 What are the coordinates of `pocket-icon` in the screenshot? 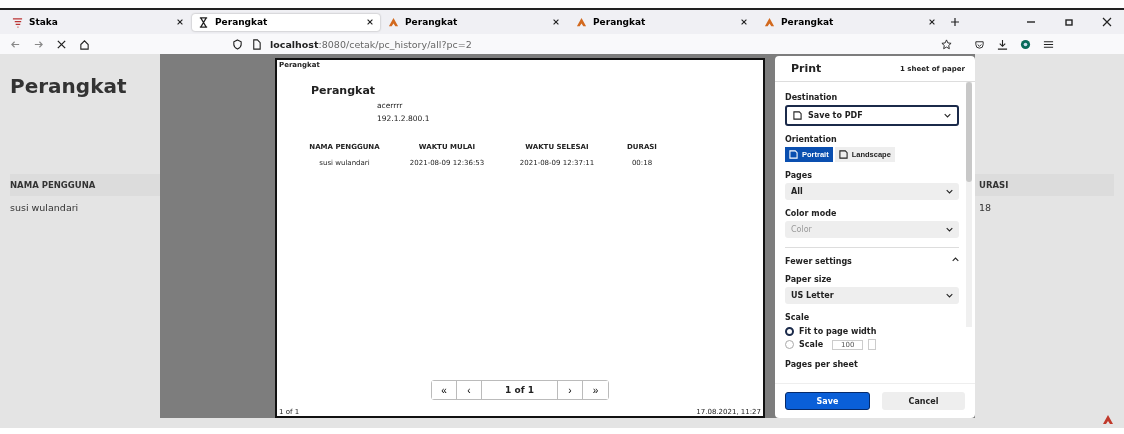 It's located at (979, 44).